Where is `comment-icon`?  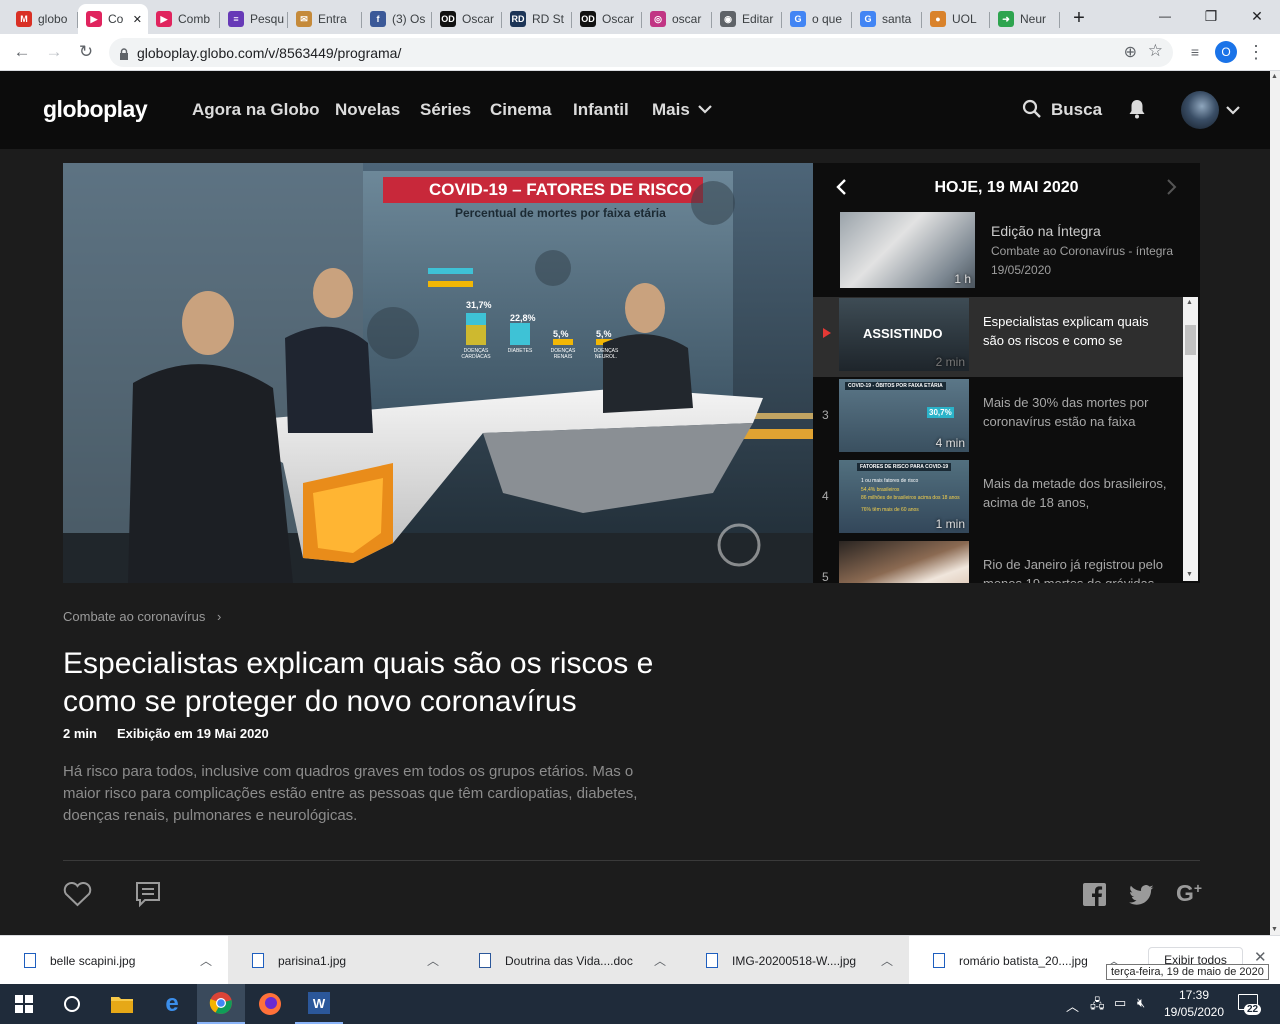 comment-icon is located at coordinates (148, 894).